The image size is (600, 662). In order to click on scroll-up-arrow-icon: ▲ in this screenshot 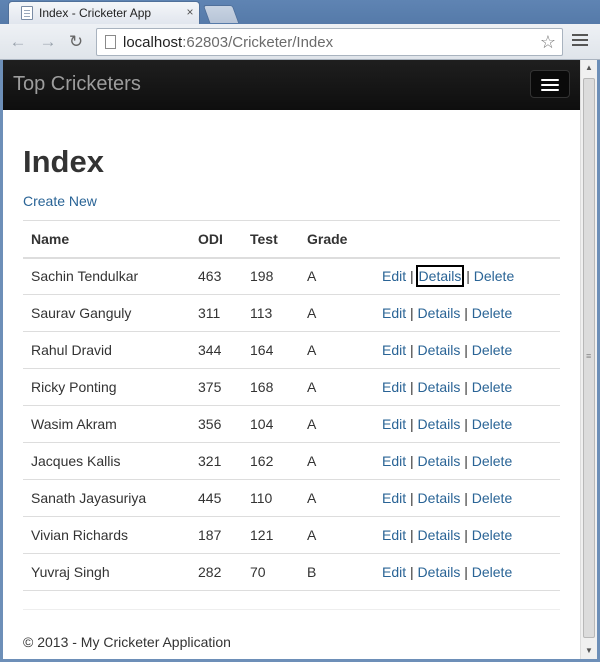, I will do `click(589, 68)`.